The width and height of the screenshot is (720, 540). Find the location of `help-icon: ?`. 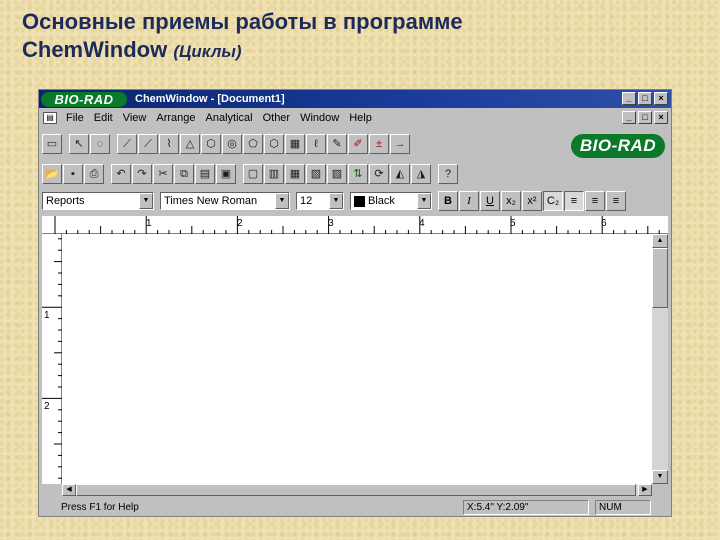

help-icon: ? is located at coordinates (448, 174).